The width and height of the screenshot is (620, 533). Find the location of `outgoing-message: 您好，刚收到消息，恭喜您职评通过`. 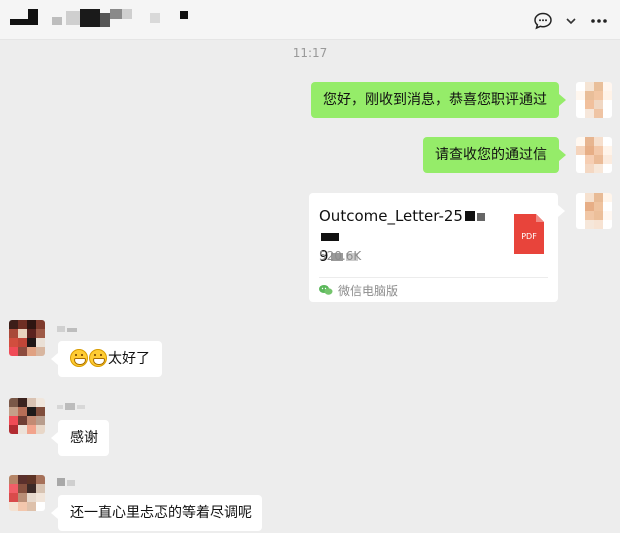

outgoing-message: 您好，刚收到消息，恭喜您职评通过 is located at coordinates (438, 100).